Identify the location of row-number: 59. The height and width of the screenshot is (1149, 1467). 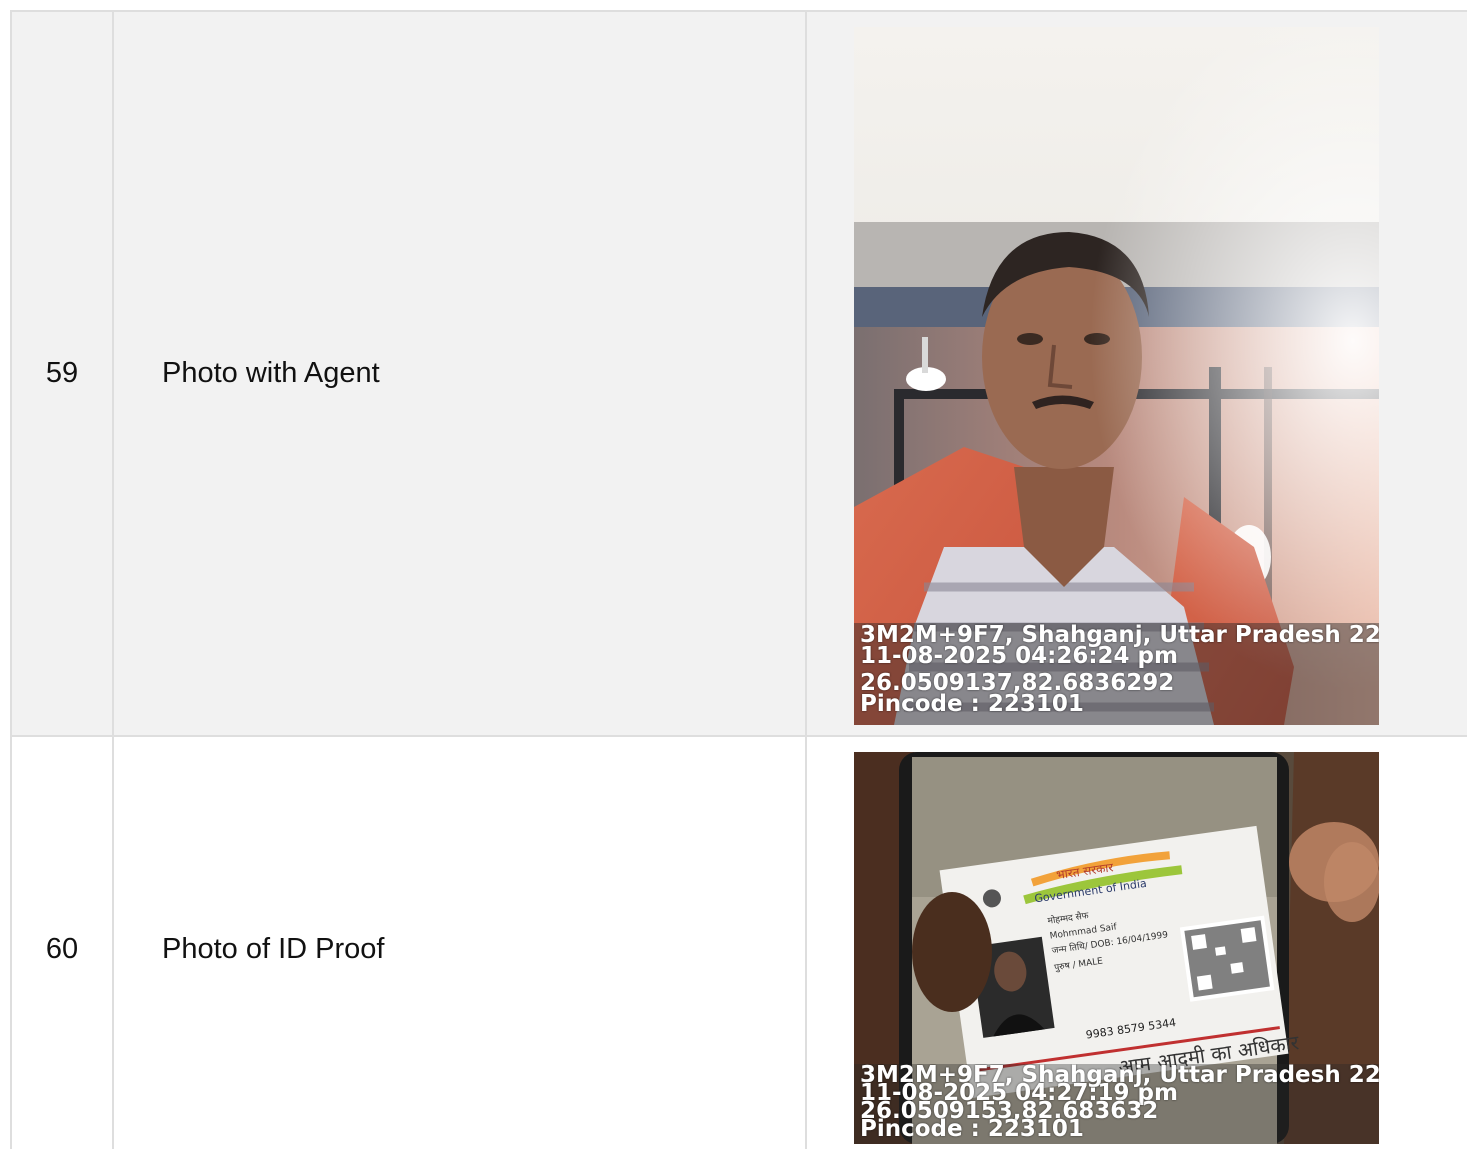
(62, 373).